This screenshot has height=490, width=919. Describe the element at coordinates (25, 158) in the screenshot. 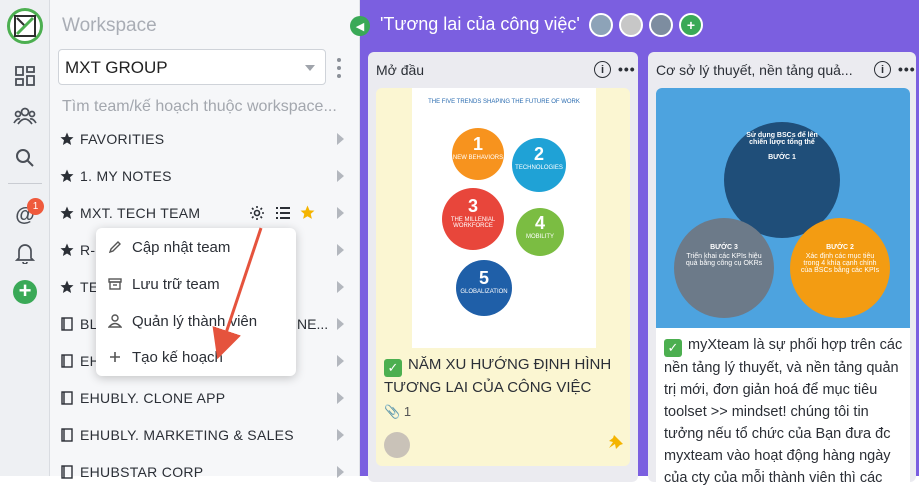

I see `search-icon` at that location.